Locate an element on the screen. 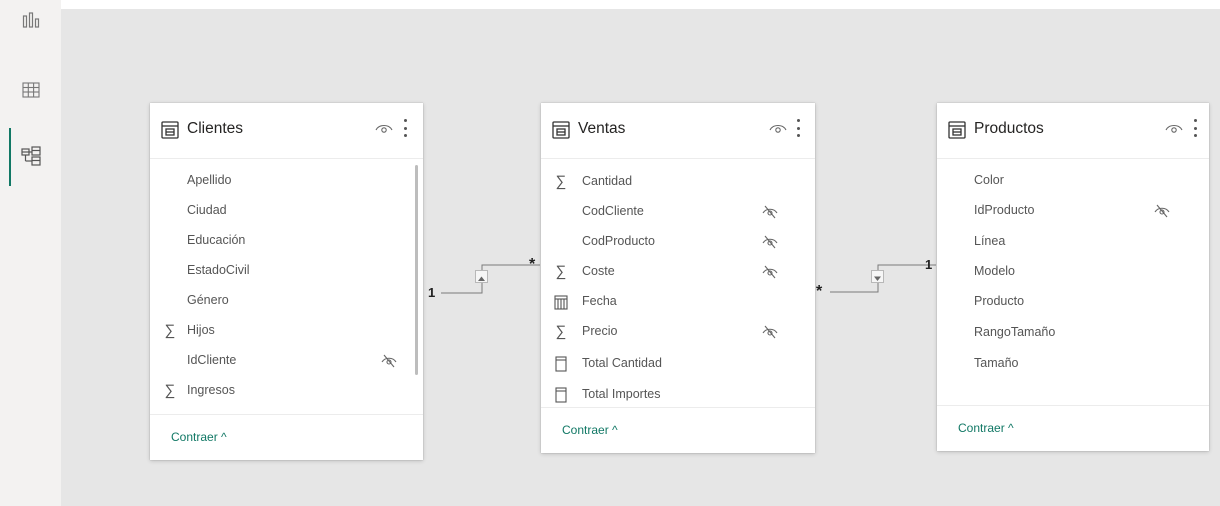  field-row: Tamaño is located at coordinates (1073, 364).